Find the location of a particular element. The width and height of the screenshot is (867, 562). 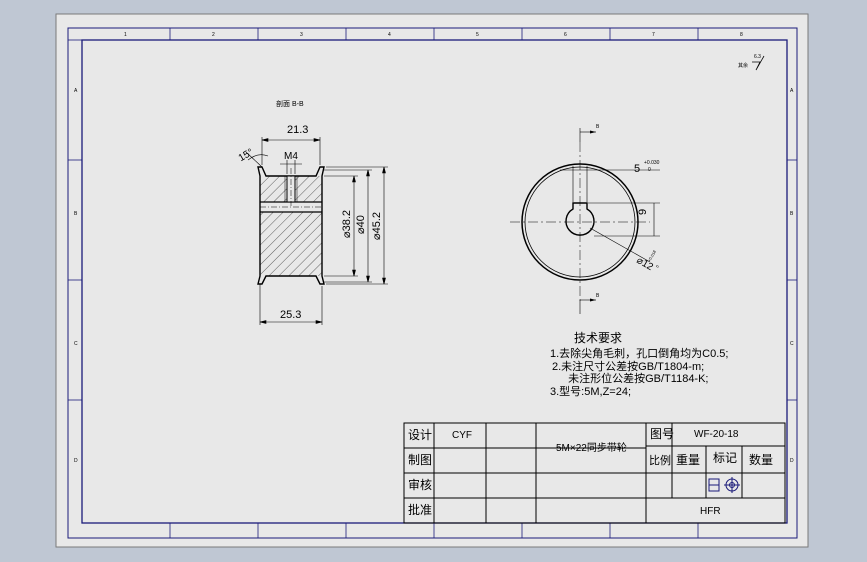

value-drawing-no: WF-20-18 is located at coordinates (716, 434).